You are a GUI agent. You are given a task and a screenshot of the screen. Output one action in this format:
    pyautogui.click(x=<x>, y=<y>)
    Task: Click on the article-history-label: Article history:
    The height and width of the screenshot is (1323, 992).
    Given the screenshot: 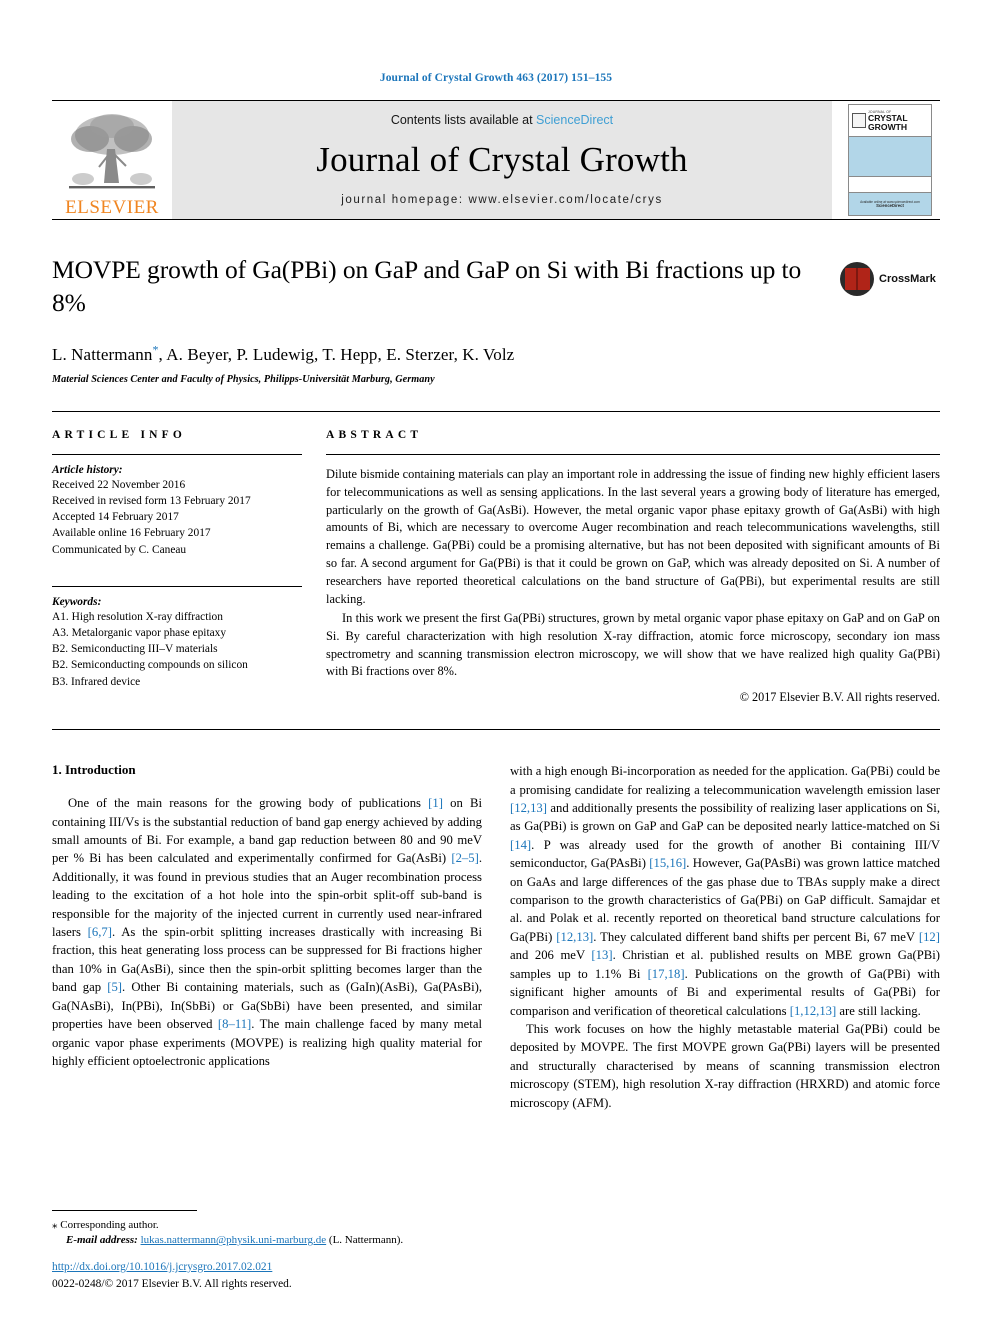 What is the action you would take?
    pyautogui.click(x=87, y=469)
    